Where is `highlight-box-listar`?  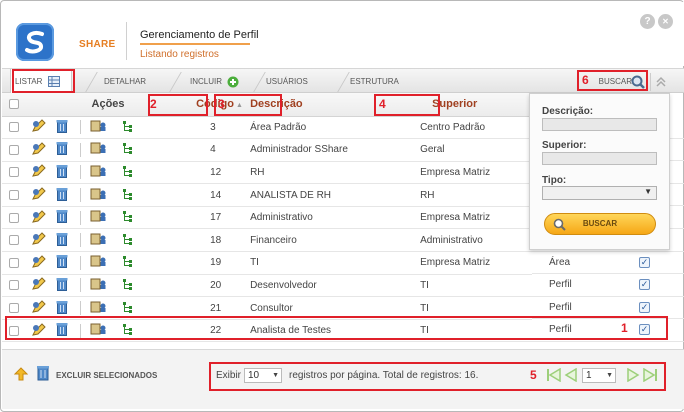
highlight-box-listar is located at coordinates (43, 81).